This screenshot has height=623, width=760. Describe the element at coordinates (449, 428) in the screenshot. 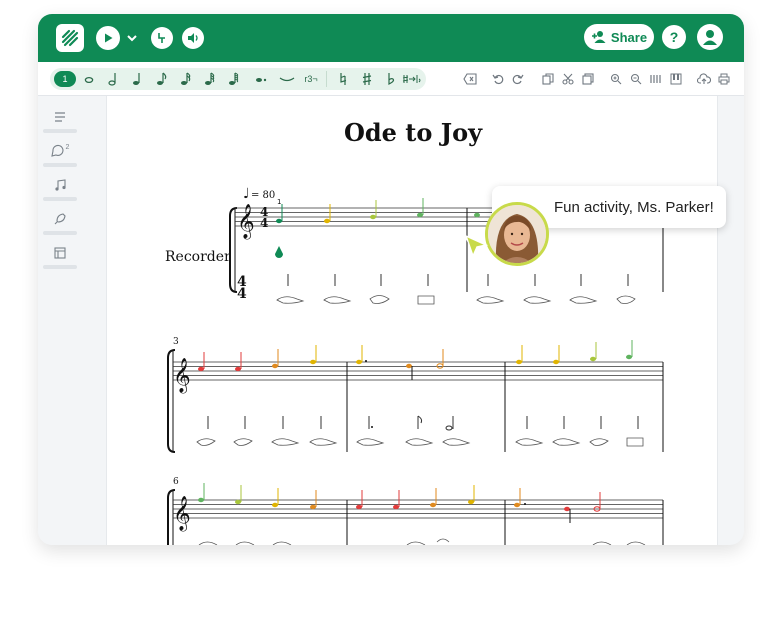

I see `half-note-head` at that location.